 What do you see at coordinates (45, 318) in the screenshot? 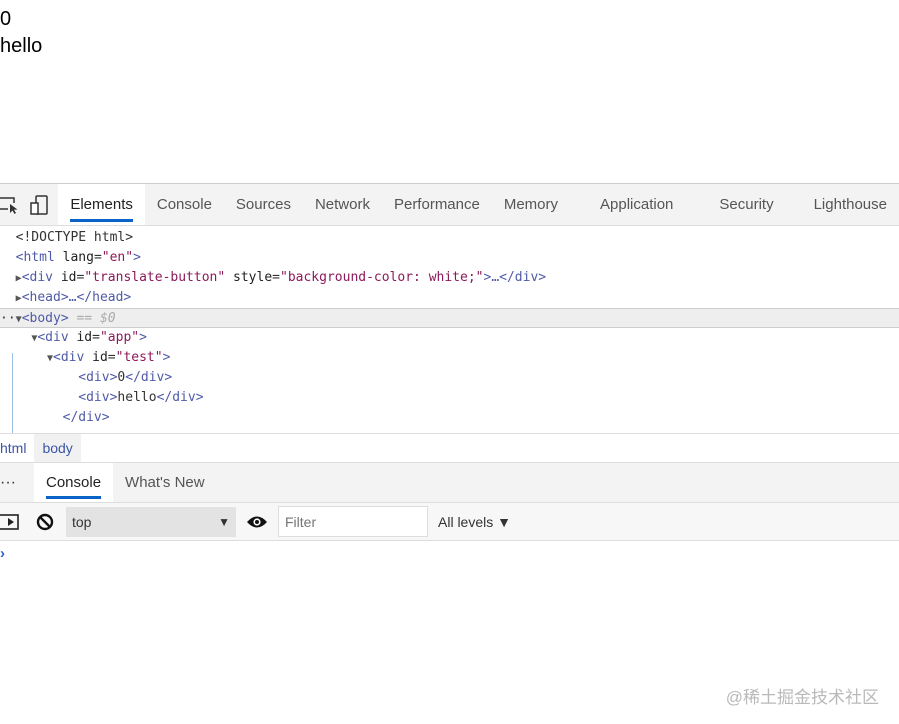
I see `tag: <body>` at bounding box center [45, 318].